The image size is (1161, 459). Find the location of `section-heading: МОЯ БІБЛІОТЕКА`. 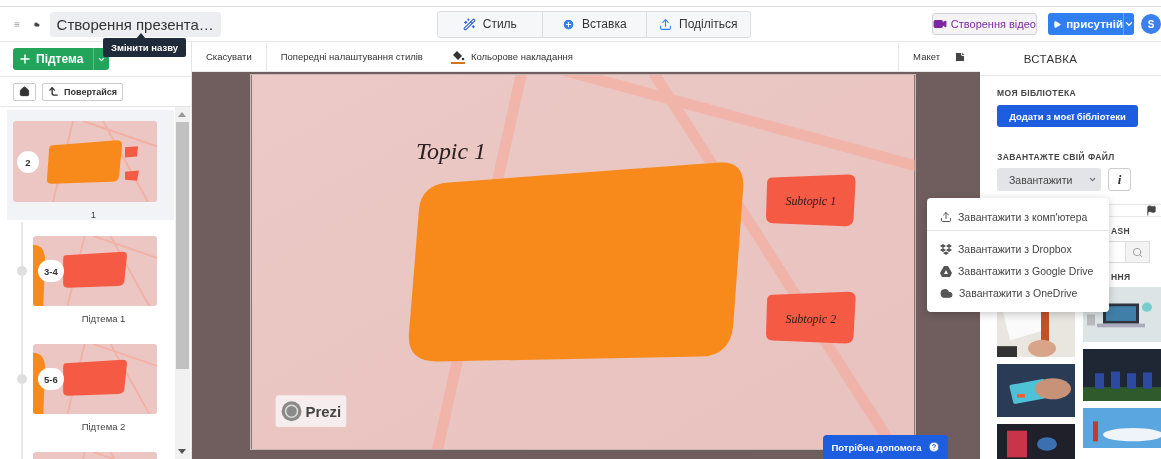

section-heading: МОЯ БІБЛІОТЕКА is located at coordinates (1037, 93).